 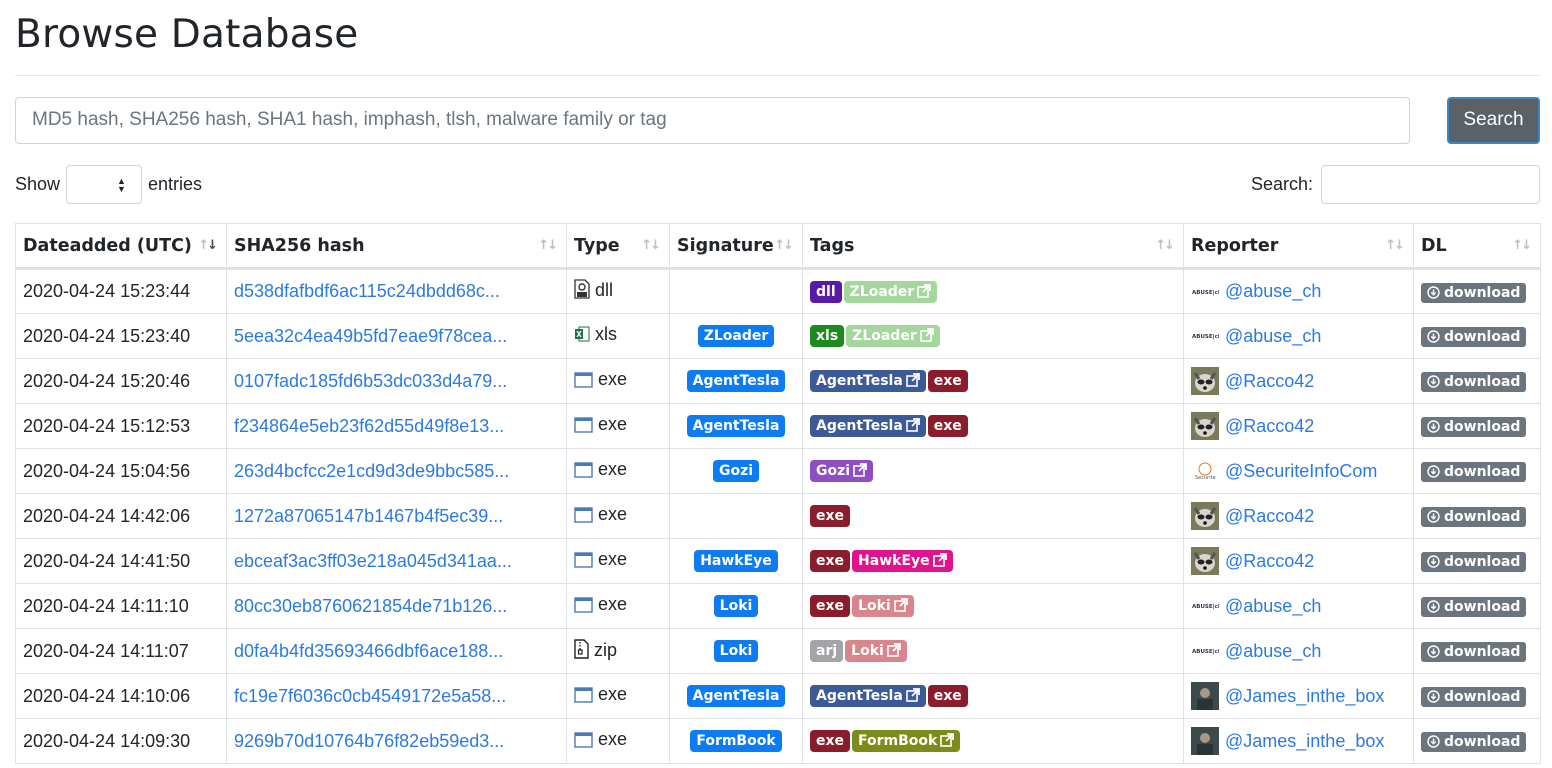 What do you see at coordinates (736, 471) in the screenshot?
I see `signature-badge: Gozi` at bounding box center [736, 471].